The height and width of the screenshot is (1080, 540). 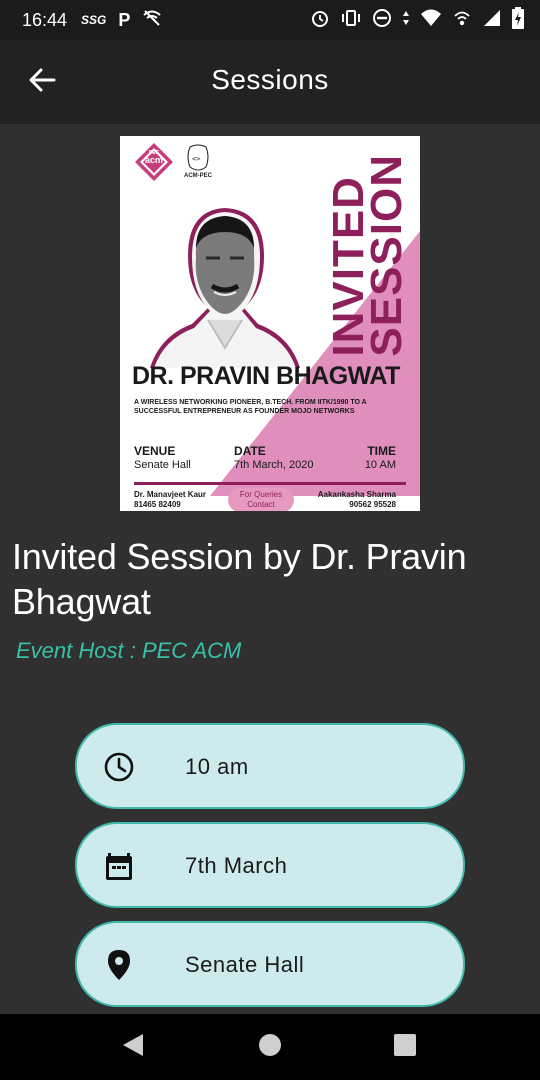 What do you see at coordinates (351, 20) in the screenshot?
I see `vibrate-icon` at bounding box center [351, 20].